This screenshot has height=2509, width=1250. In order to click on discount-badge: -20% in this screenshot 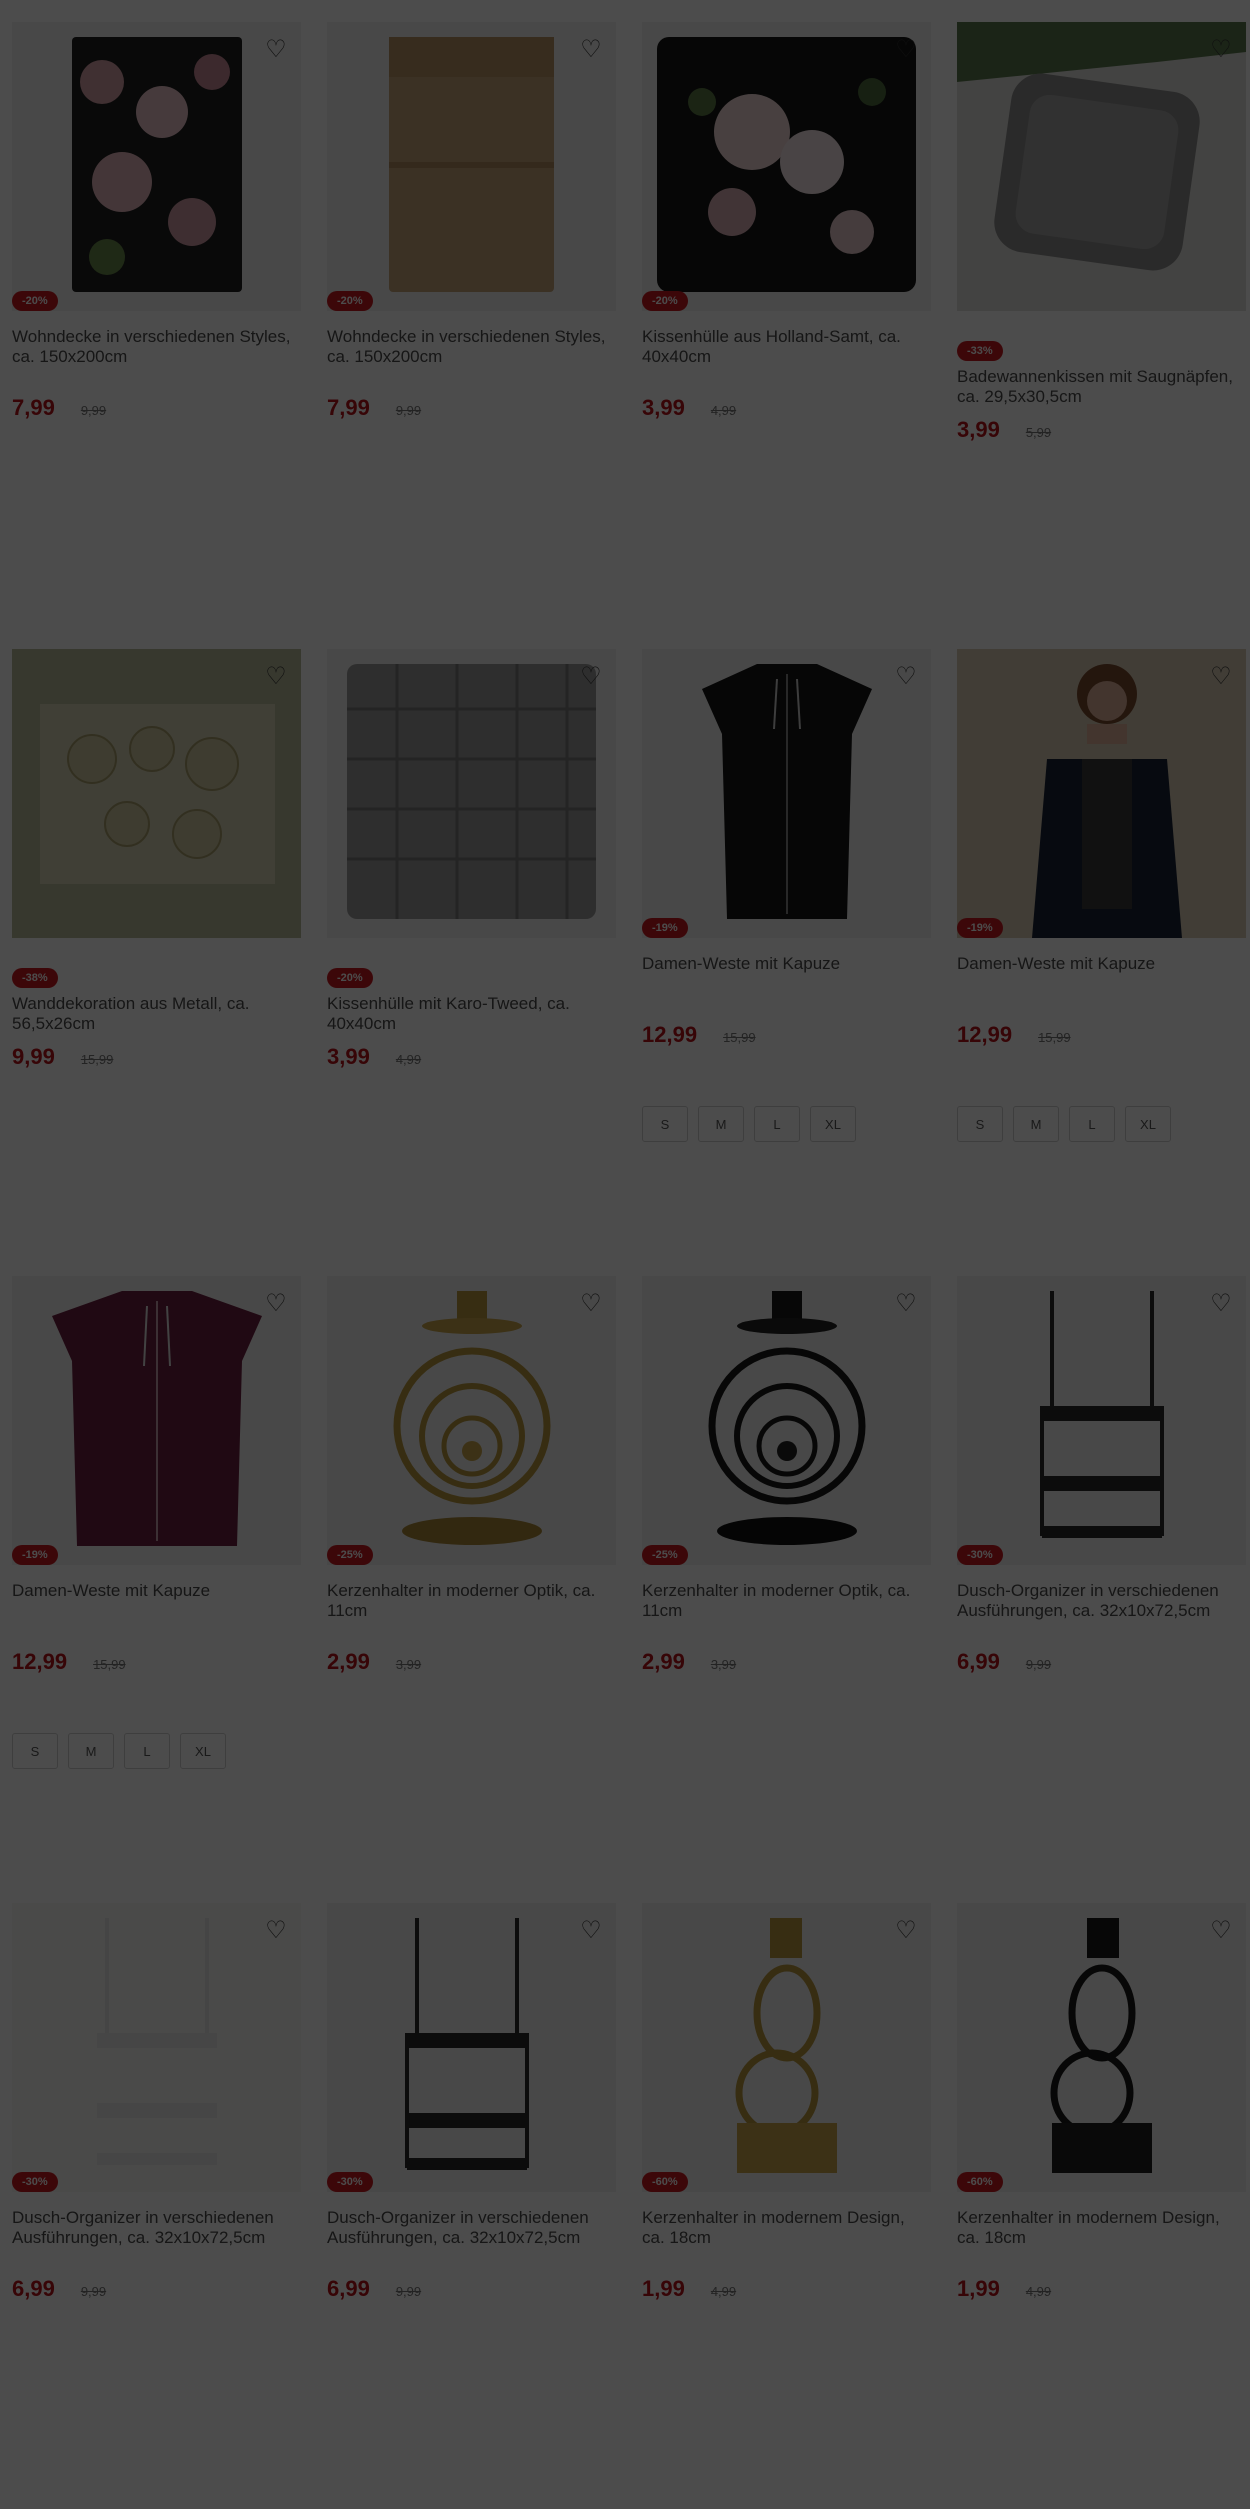, I will do `click(665, 301)`.